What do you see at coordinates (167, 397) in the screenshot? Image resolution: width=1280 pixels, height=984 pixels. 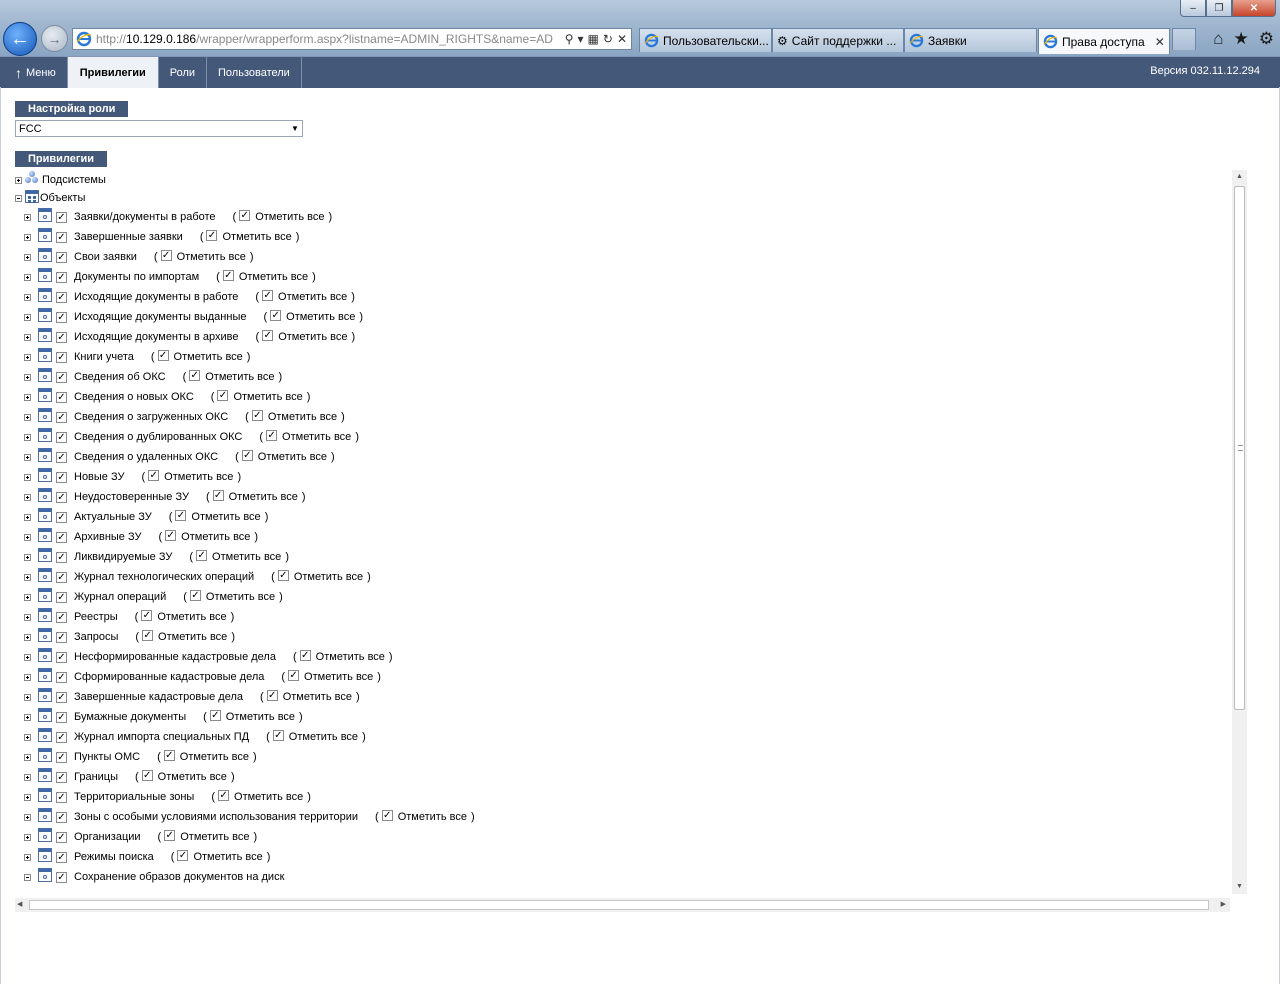 I see `tree-item: ✓ Сведения о новых ОКС(✓ Отметить все)` at bounding box center [167, 397].